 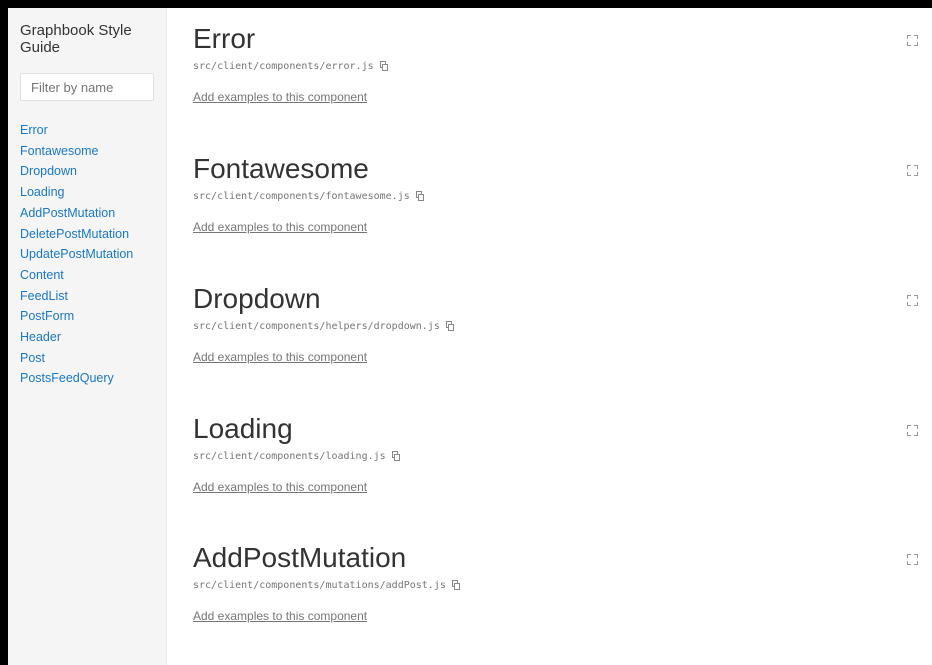 I want to click on nav-link-fontawesome: Fontawesome, so click(x=87, y=151).